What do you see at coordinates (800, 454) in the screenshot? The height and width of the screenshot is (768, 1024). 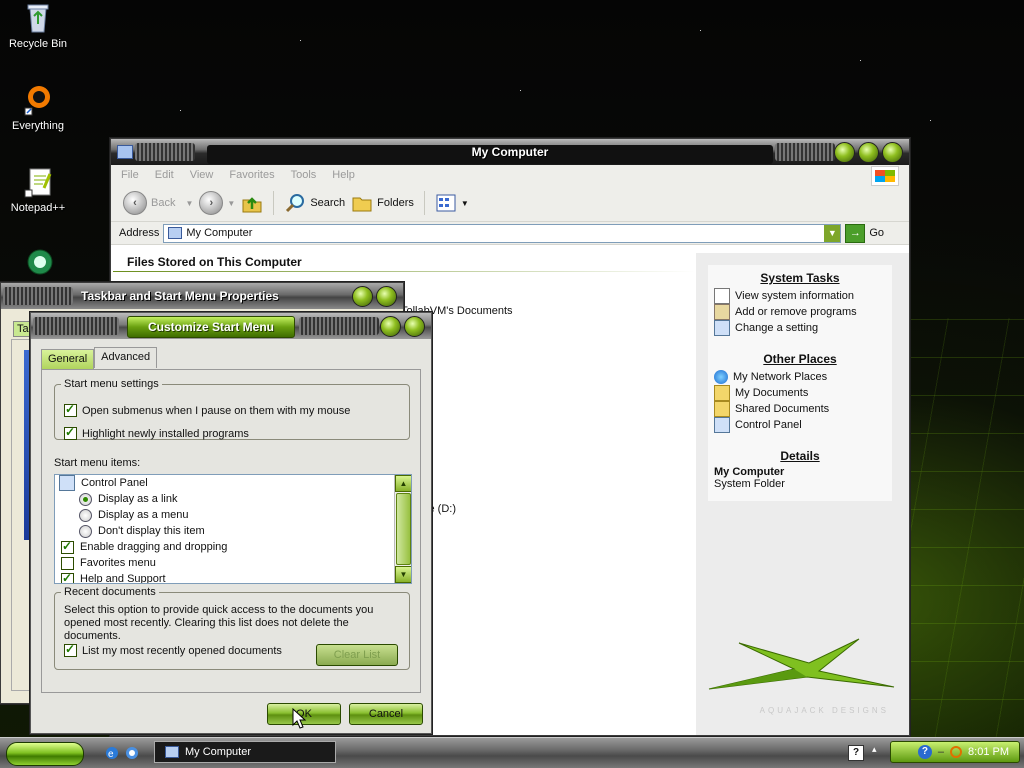 I see `details-header: Details` at bounding box center [800, 454].